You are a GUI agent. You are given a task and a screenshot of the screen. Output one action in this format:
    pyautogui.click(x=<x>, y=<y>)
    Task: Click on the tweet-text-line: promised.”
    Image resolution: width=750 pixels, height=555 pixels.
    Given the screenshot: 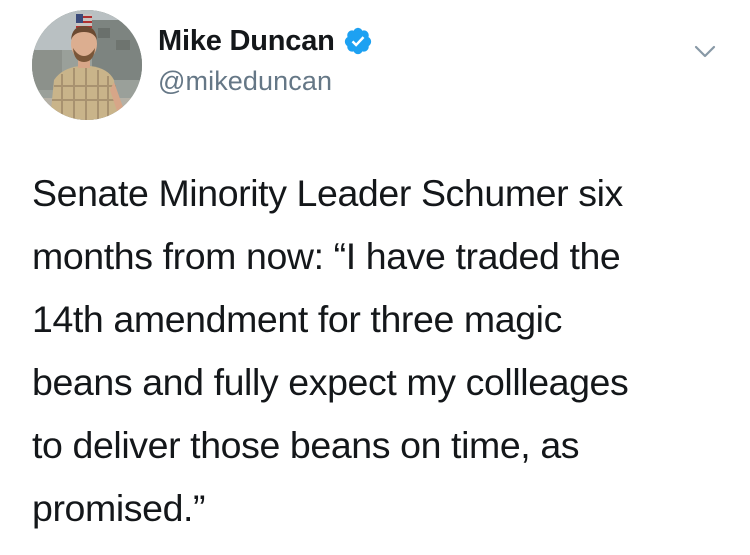 What is the action you would take?
    pyautogui.click(x=119, y=508)
    